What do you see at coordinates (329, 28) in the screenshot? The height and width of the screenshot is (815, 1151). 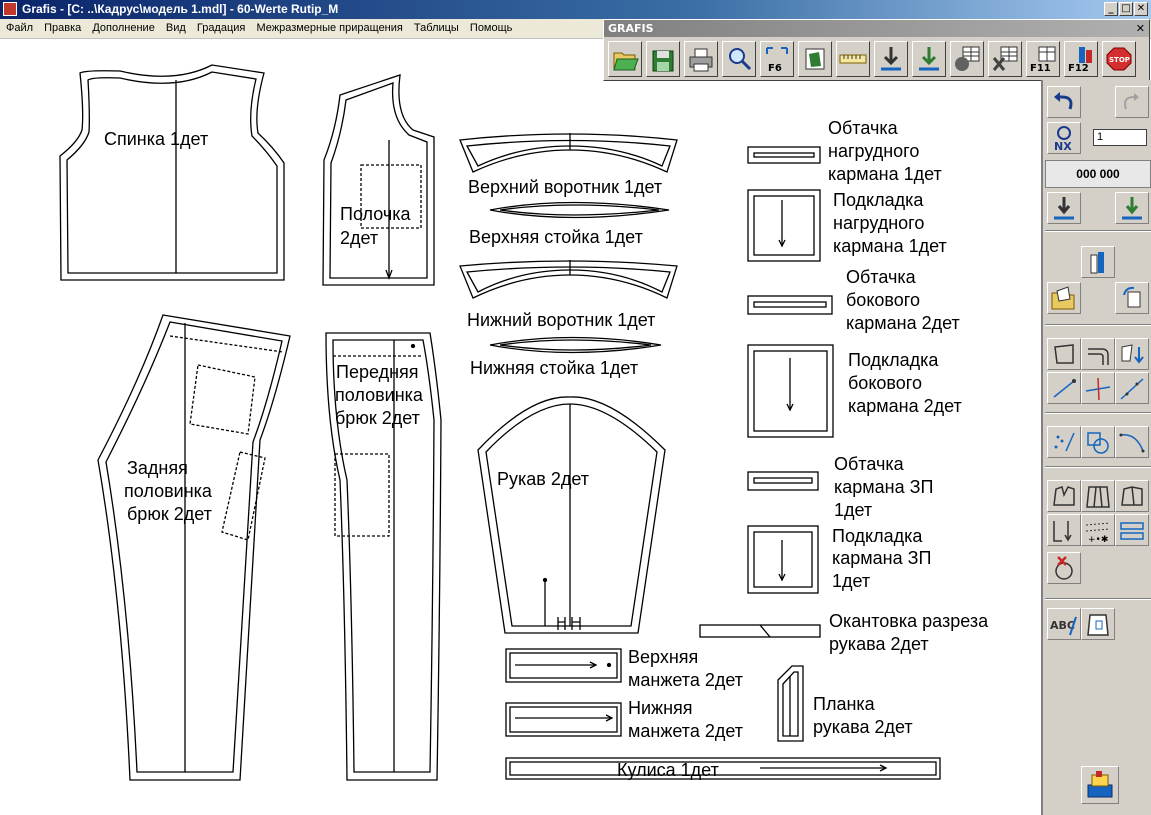 I see `menu-increments: Межразмерные приращения` at bounding box center [329, 28].